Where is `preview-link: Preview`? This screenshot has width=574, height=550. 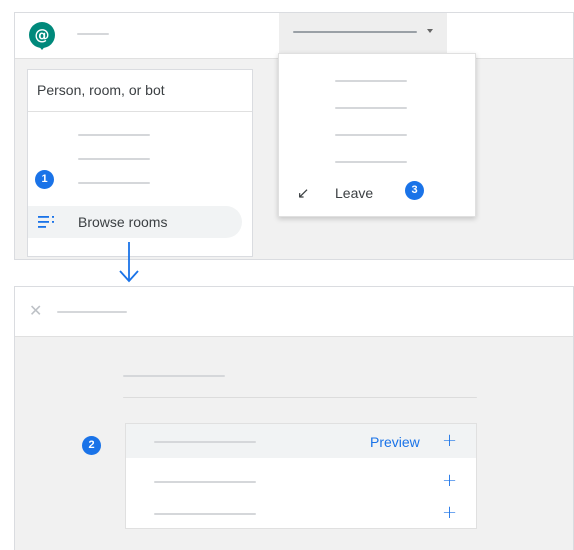 preview-link: Preview is located at coordinates (395, 442).